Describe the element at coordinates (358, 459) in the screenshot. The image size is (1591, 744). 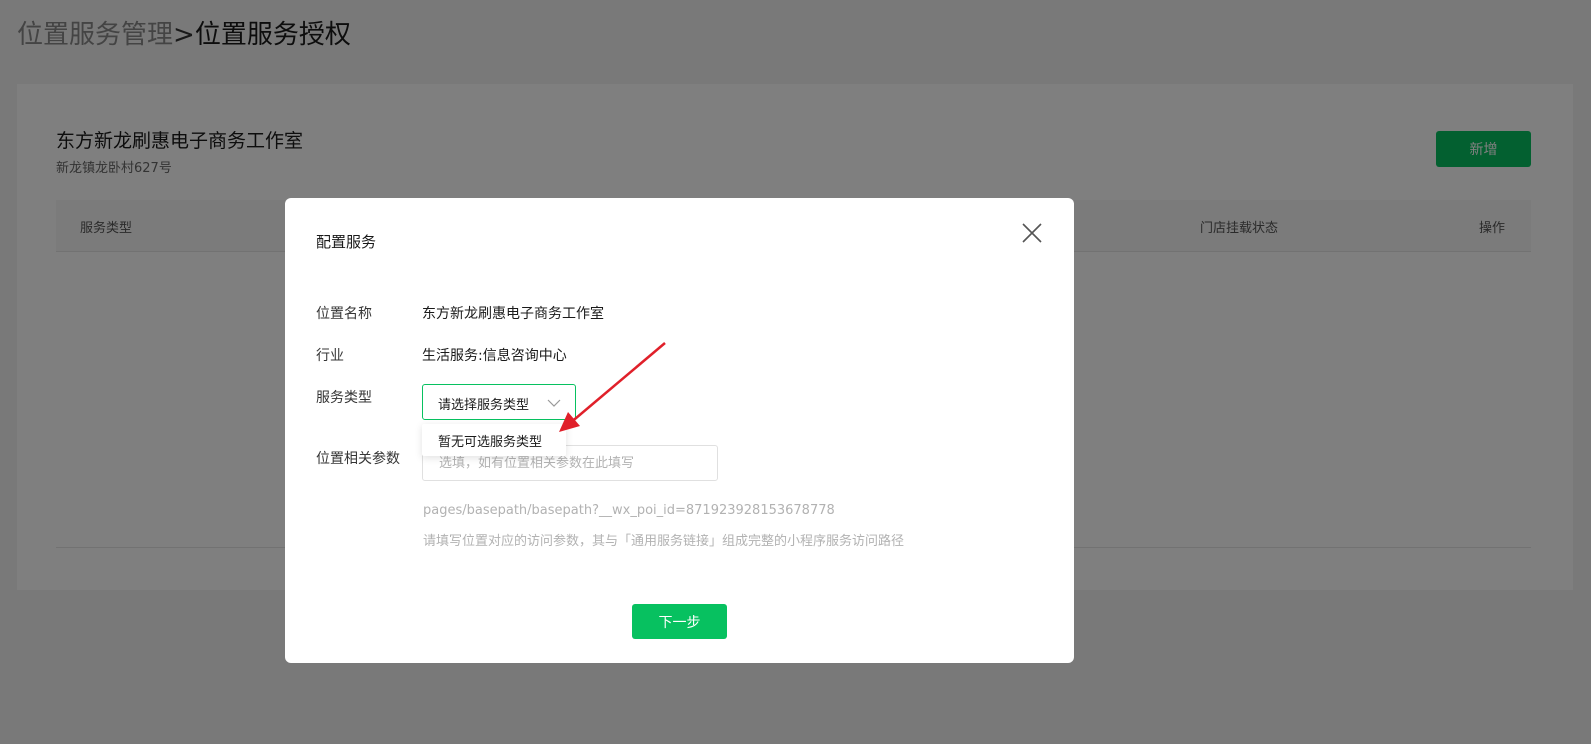
I see `params-label: 位置相关参数` at that location.